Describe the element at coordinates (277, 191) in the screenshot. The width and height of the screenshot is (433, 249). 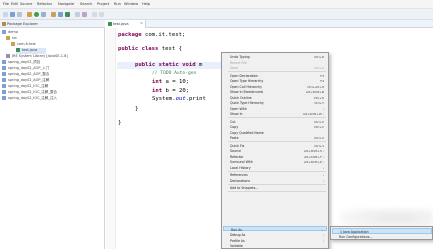
I see `menu-separator` at that location.